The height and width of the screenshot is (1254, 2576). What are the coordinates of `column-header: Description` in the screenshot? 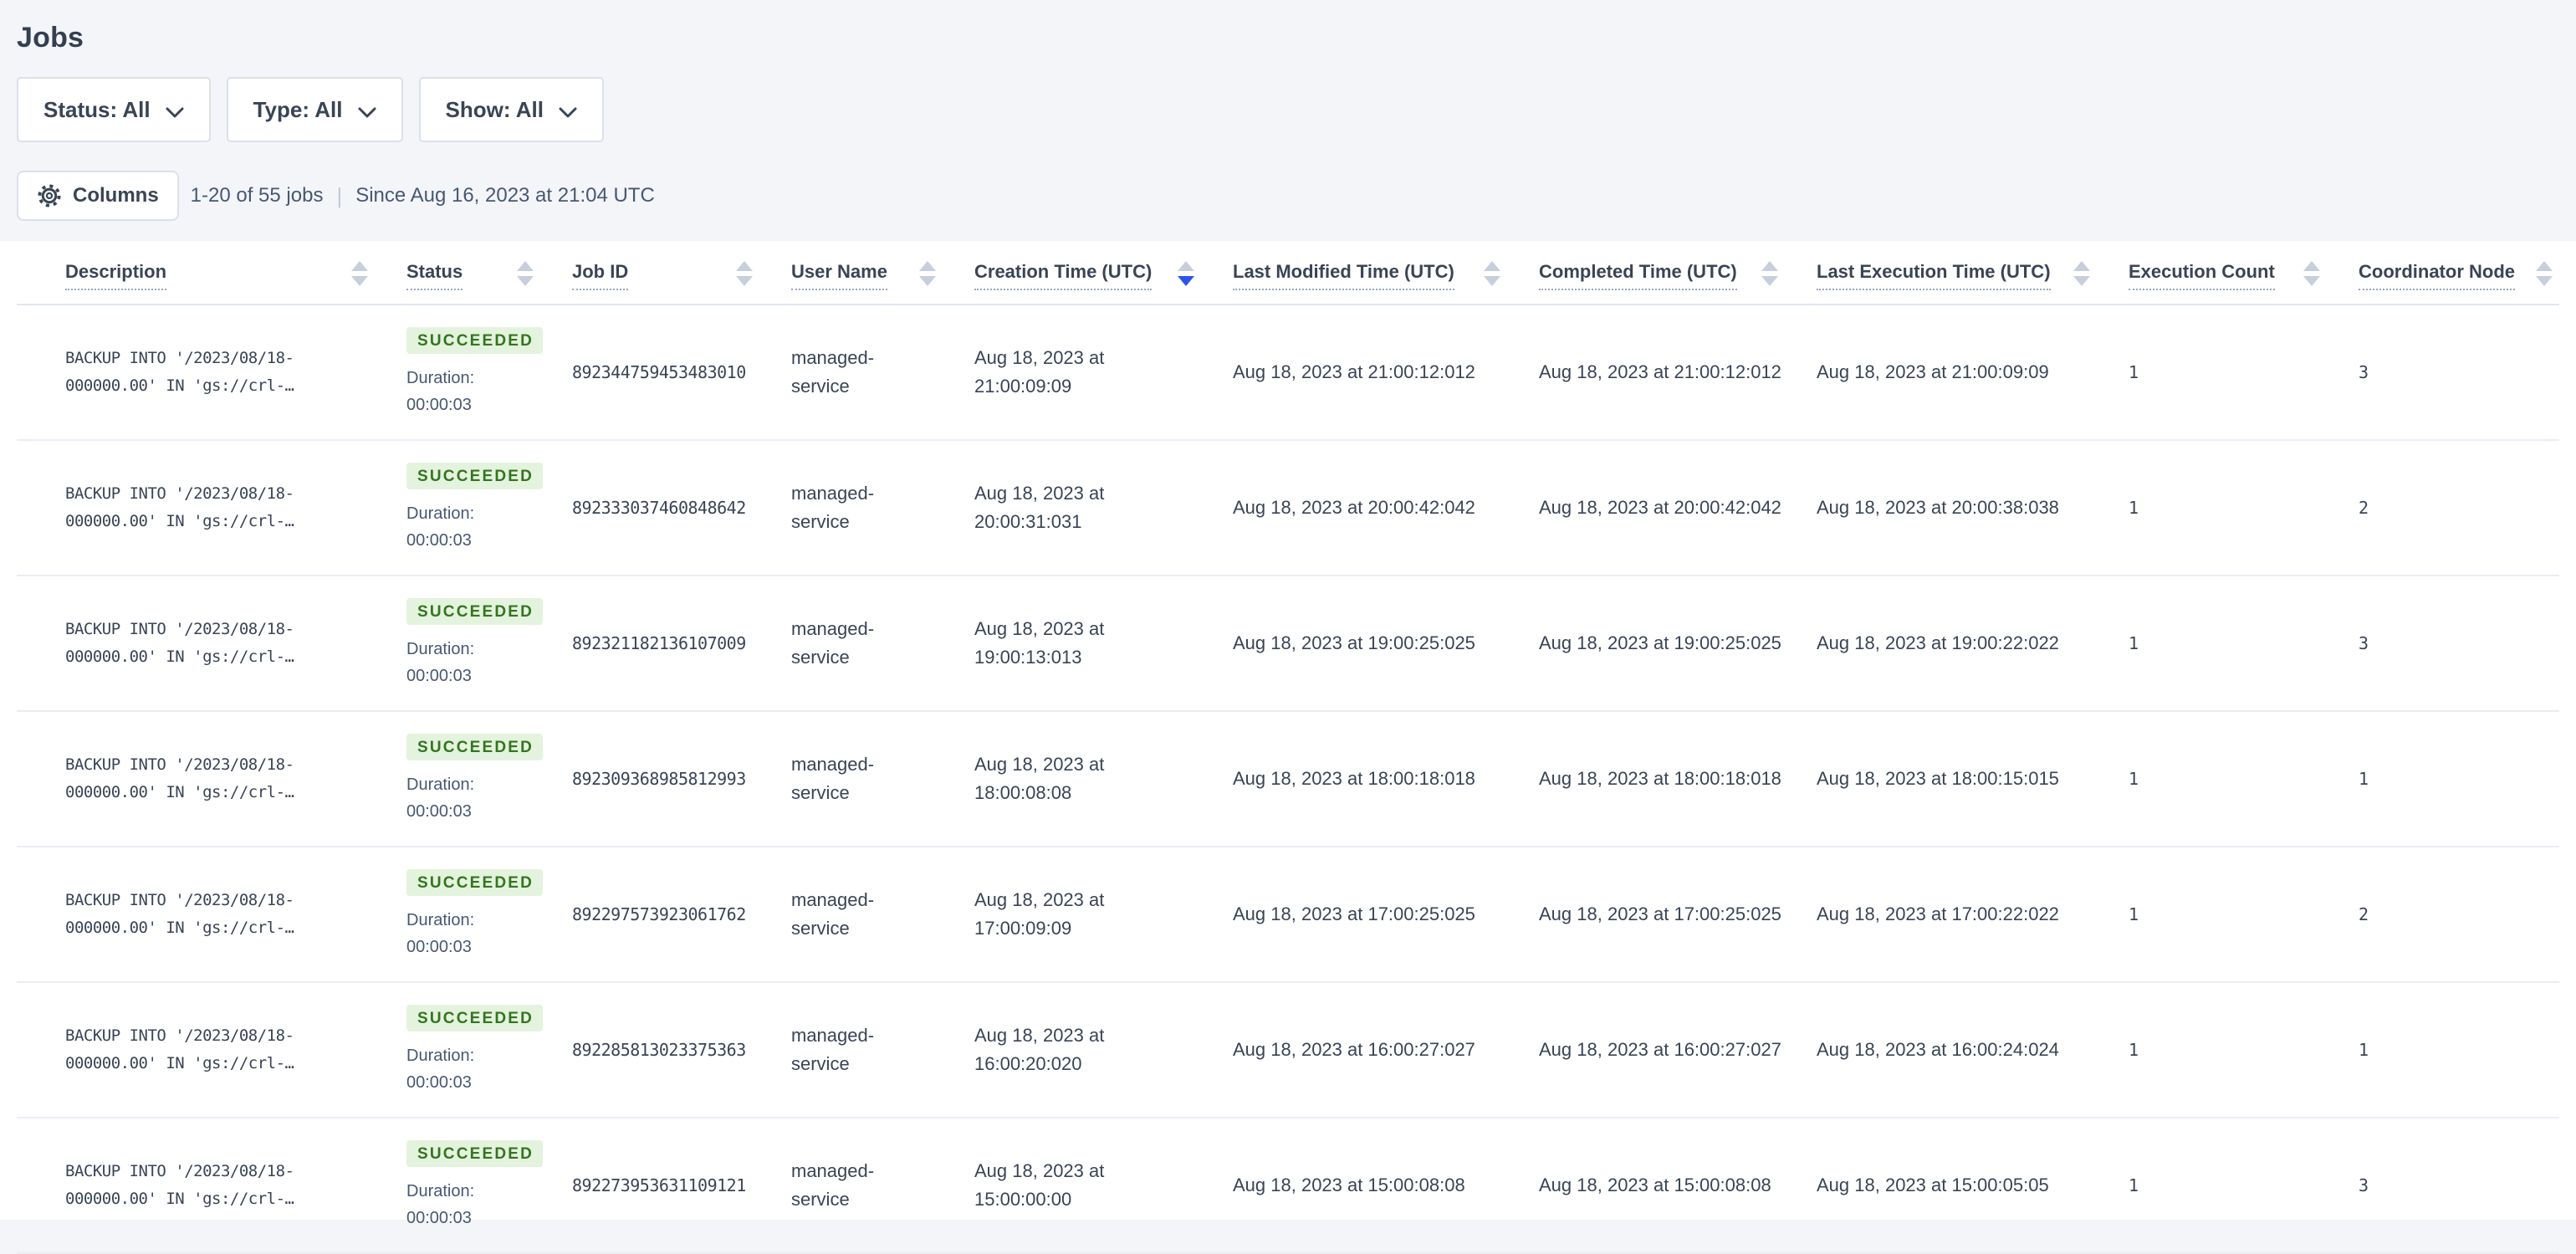 It's located at (211, 272).